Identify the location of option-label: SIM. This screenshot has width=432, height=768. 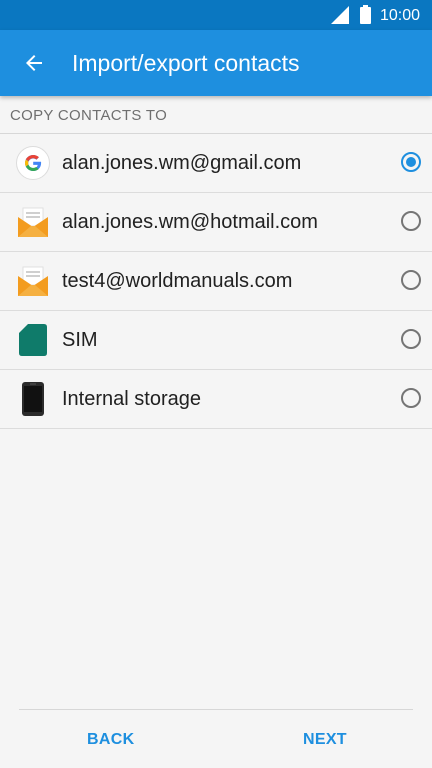
(80, 340).